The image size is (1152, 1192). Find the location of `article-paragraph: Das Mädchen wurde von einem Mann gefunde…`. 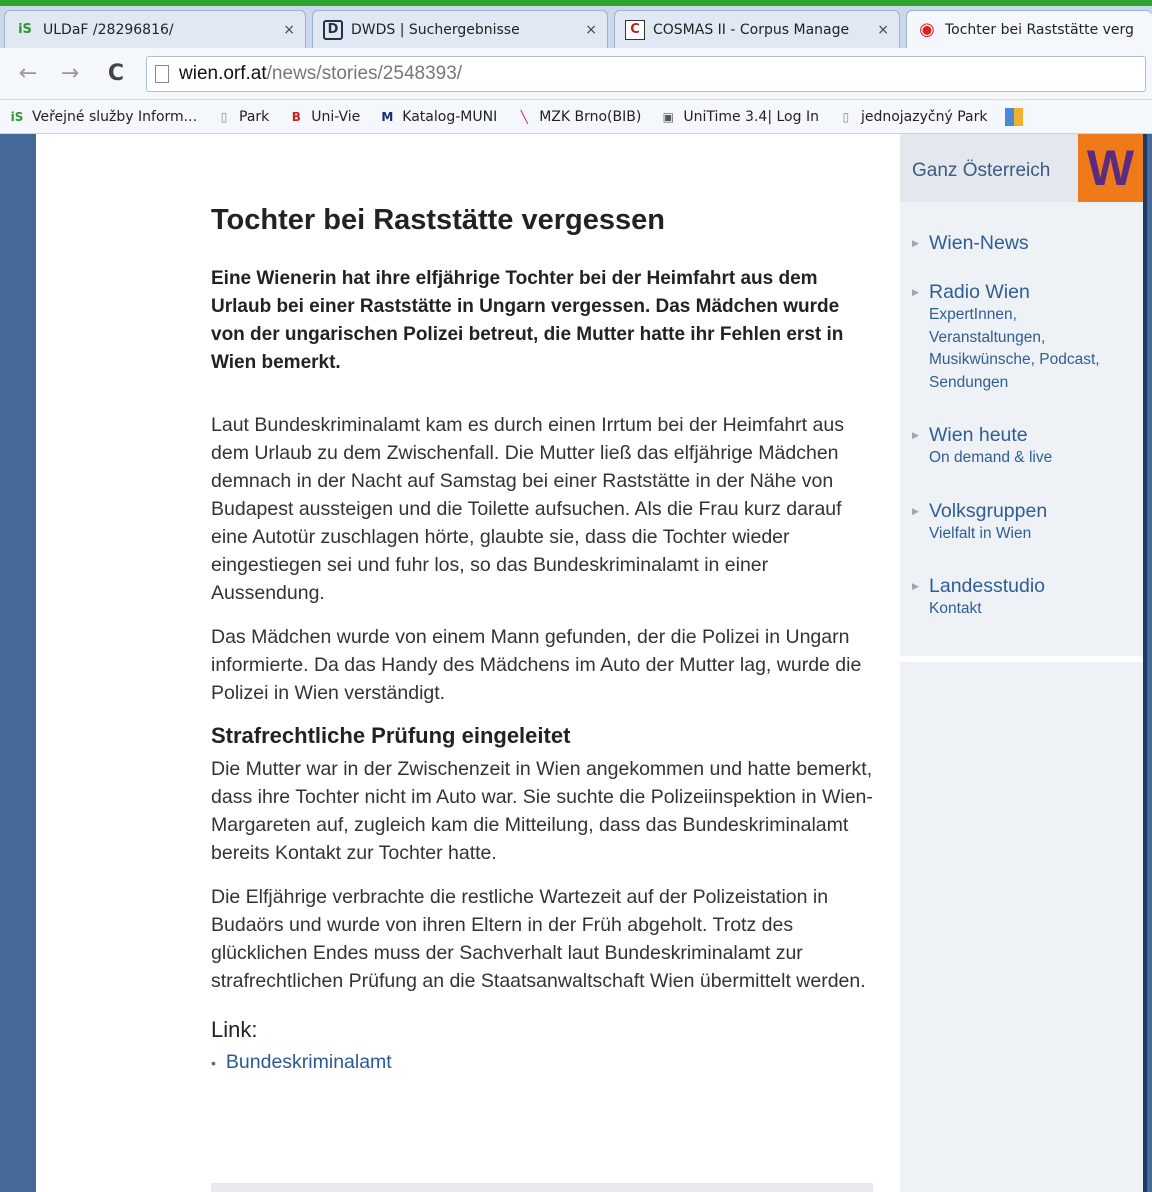

article-paragraph: Das Mädchen wurde von einem Mann gefunde… is located at coordinates (536, 665).